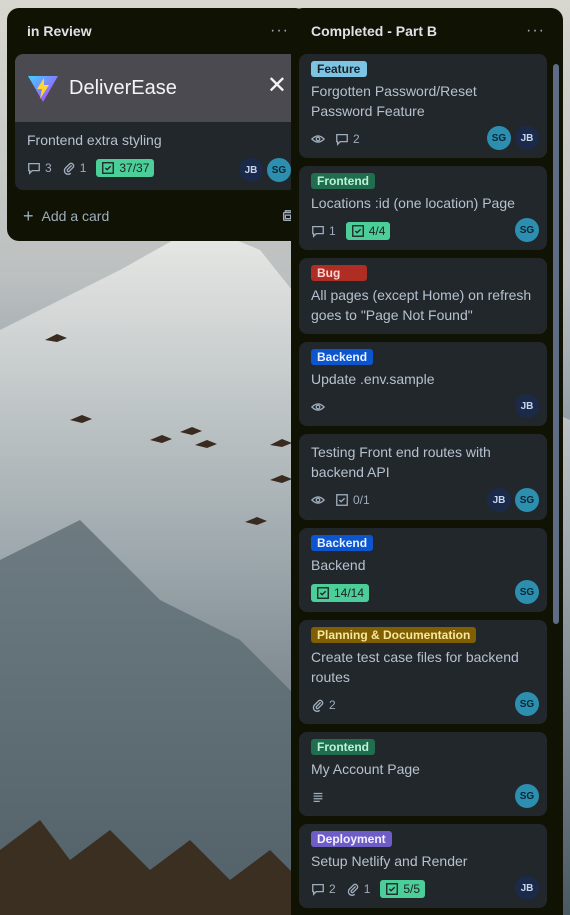  I want to click on card-badges: 2 1 5/5, so click(423, 889).